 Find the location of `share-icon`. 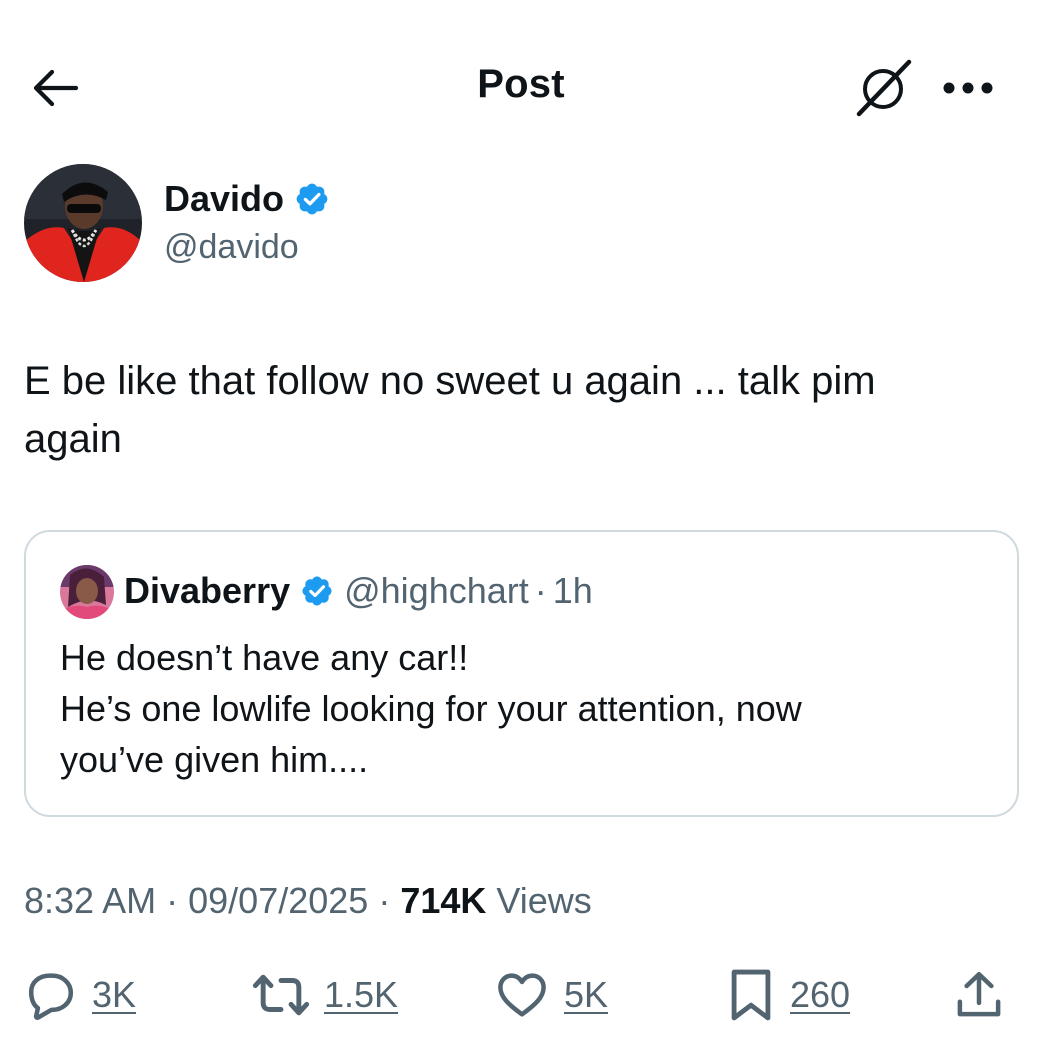

share-icon is located at coordinates (979, 994).